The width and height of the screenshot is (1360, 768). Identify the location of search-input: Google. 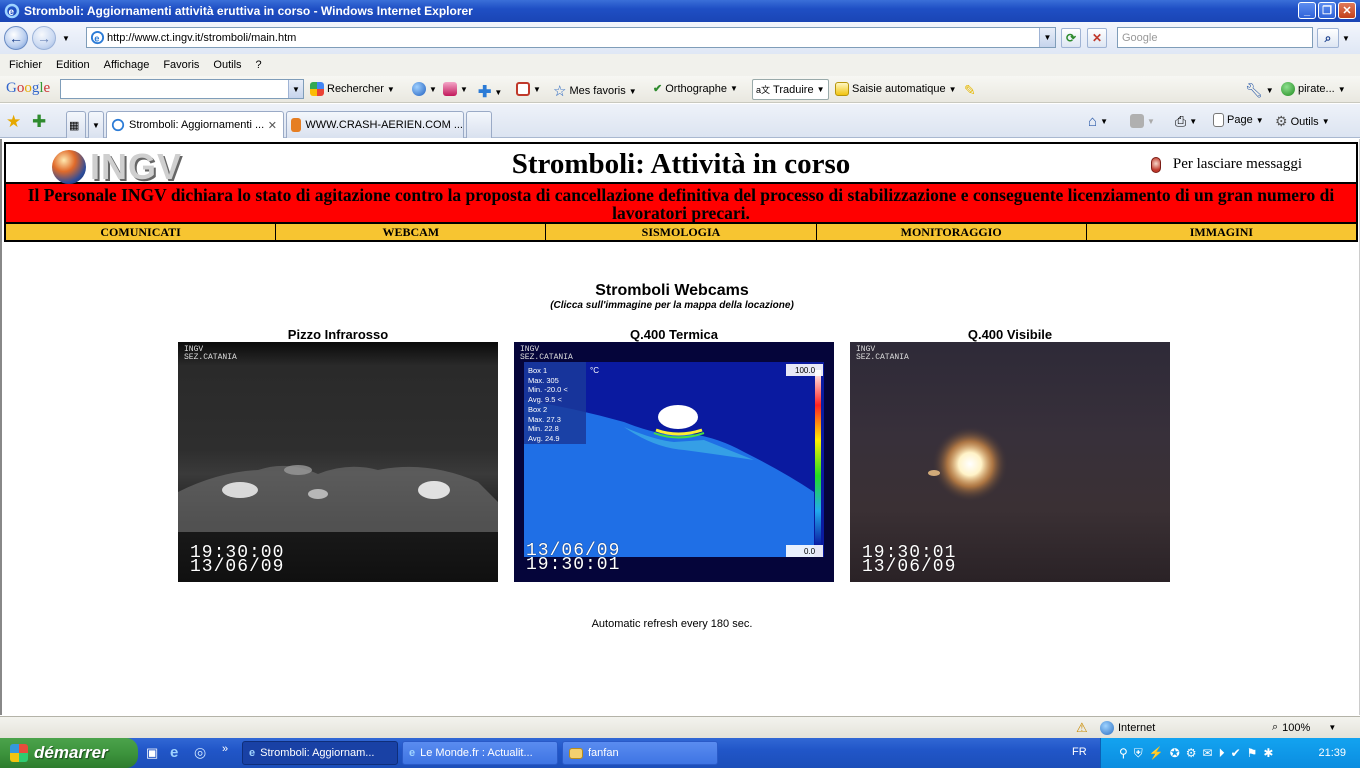
(1215, 37).